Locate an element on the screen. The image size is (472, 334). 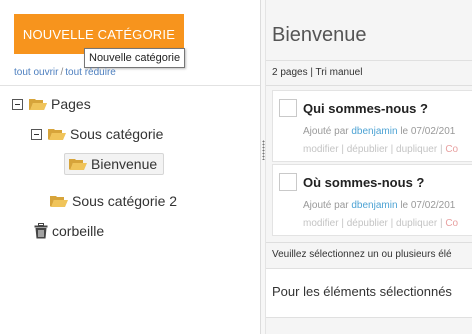
tree-node-sous-categorie-2: Sous catégorie 2 is located at coordinates (113, 201).